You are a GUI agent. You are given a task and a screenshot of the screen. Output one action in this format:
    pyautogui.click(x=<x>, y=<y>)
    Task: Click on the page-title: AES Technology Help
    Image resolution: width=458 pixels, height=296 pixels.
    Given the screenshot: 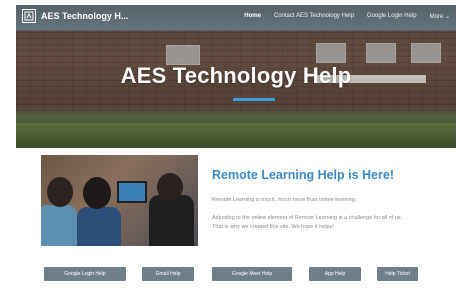 What is the action you would take?
    pyautogui.click(x=236, y=75)
    